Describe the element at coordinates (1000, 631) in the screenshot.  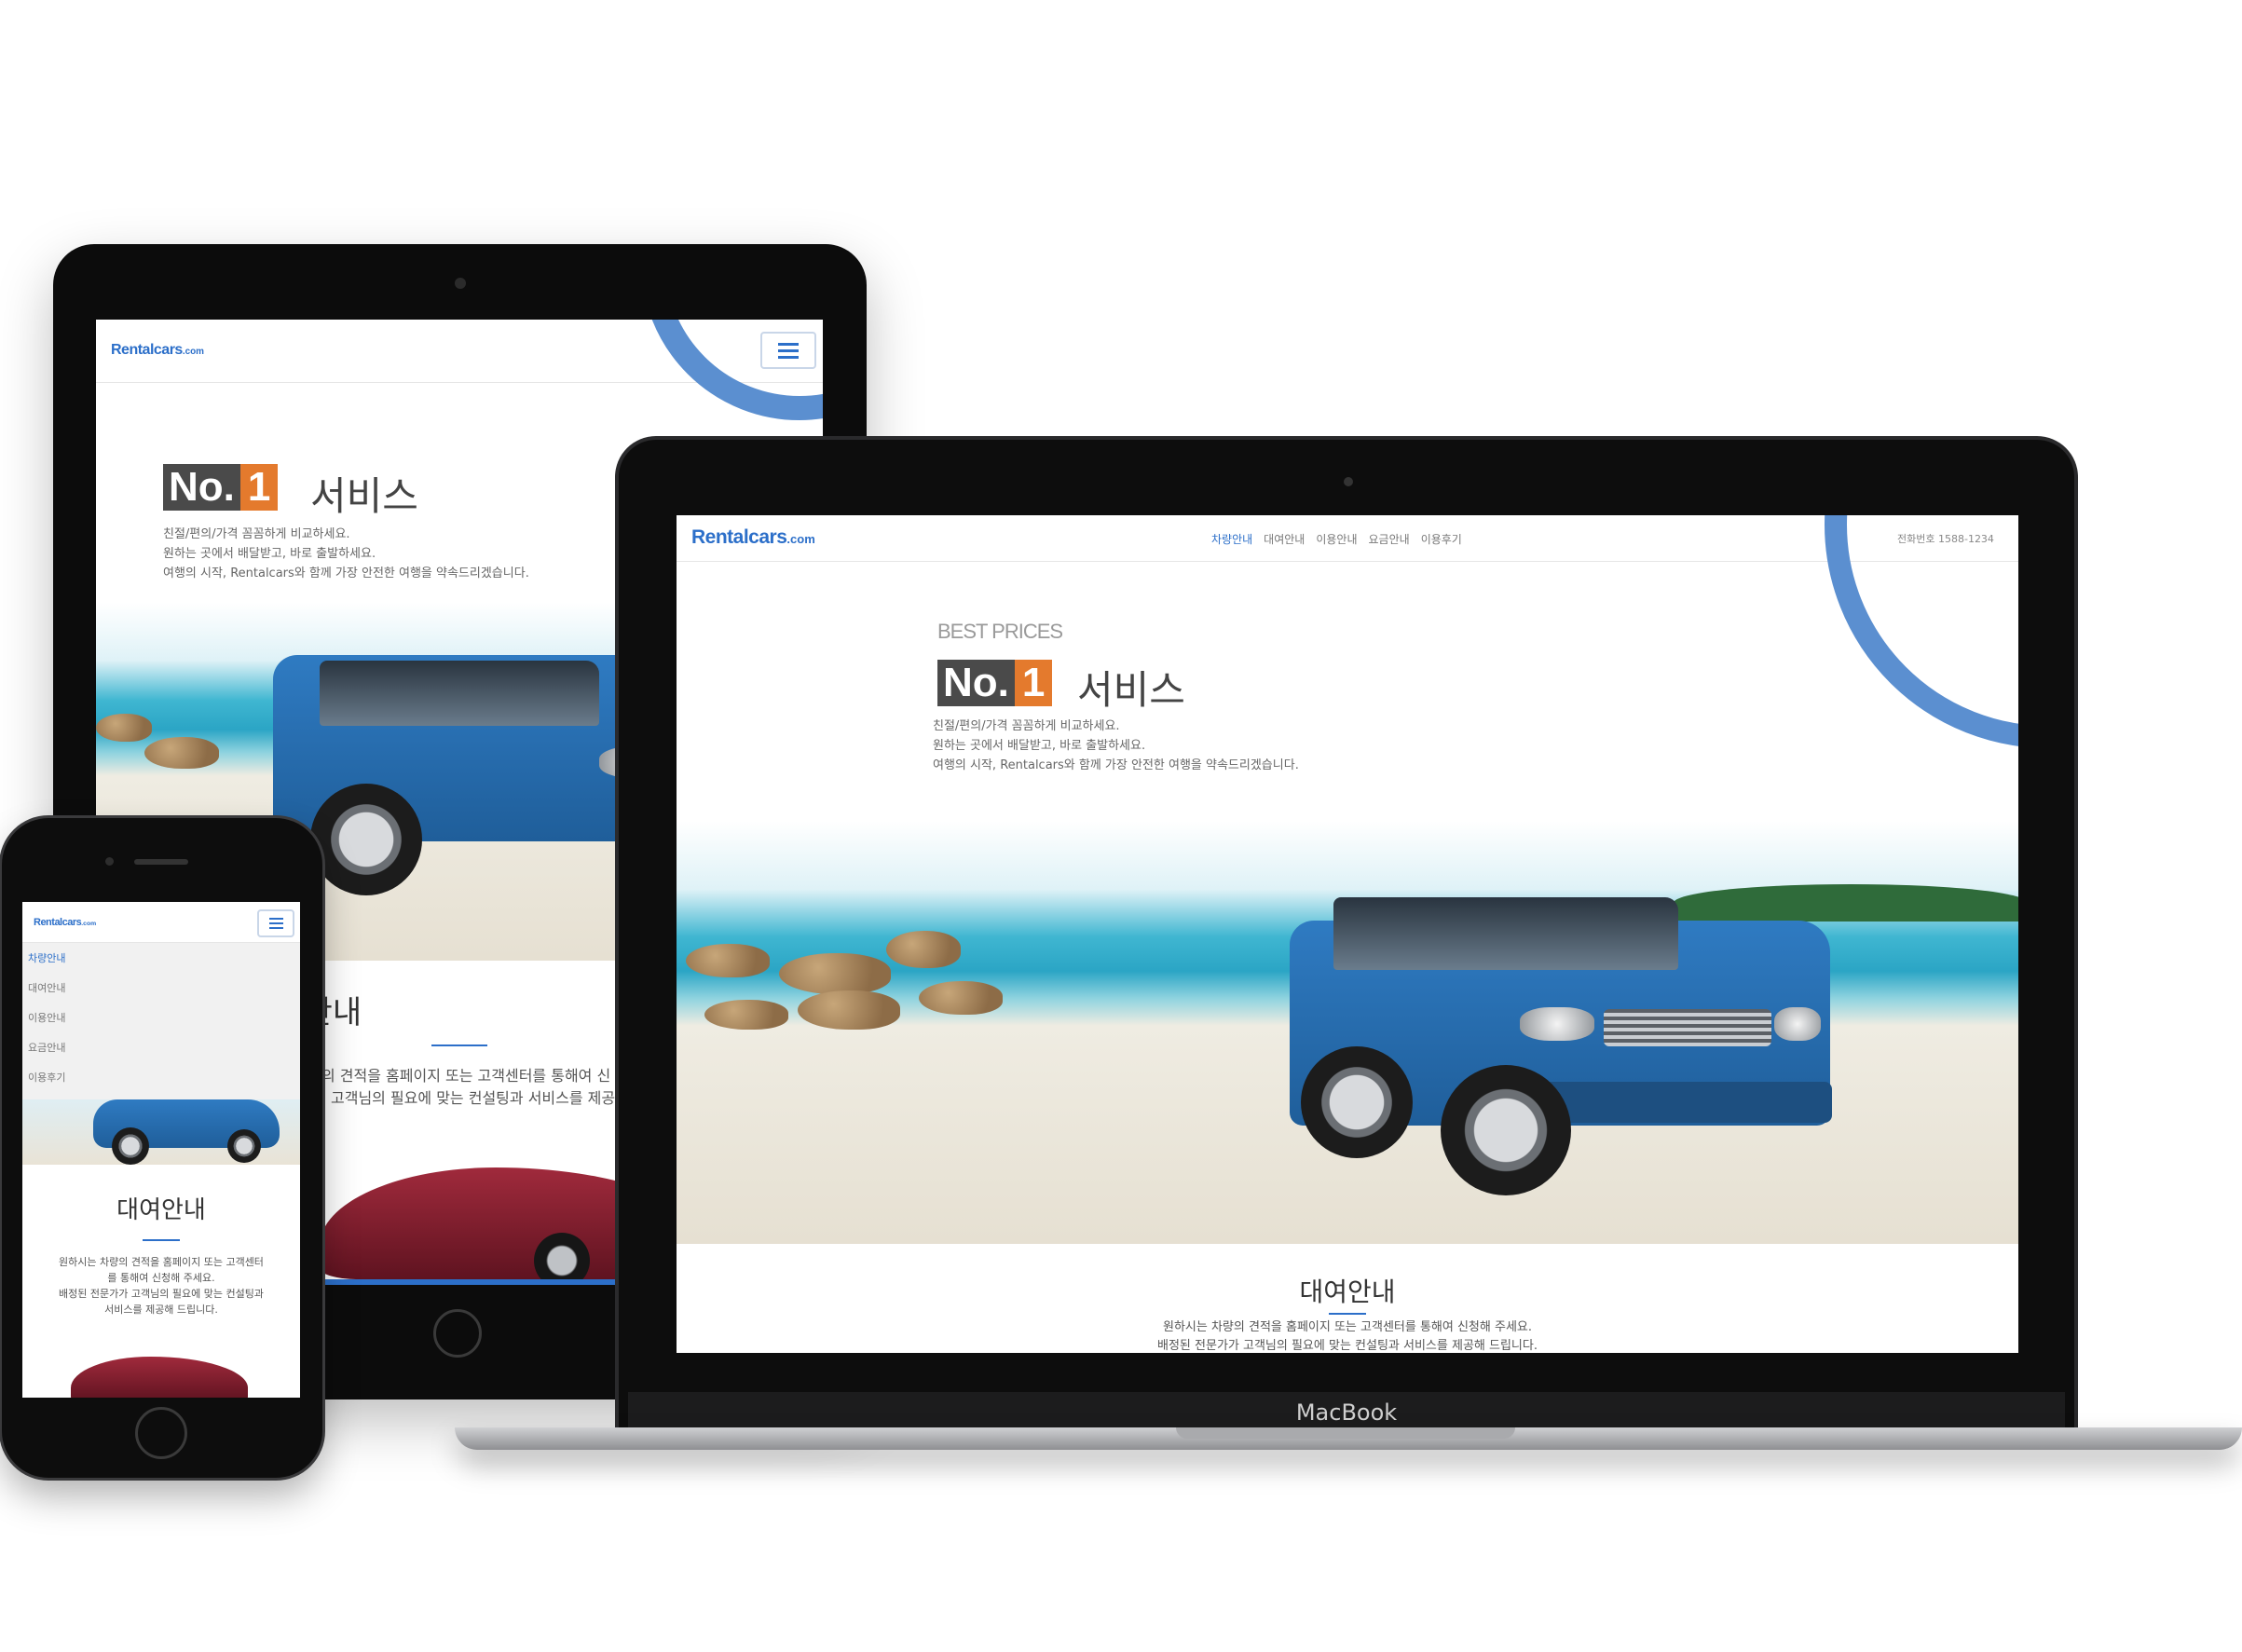
I see `desktop-best-prices: BEST PRICES` at that location.